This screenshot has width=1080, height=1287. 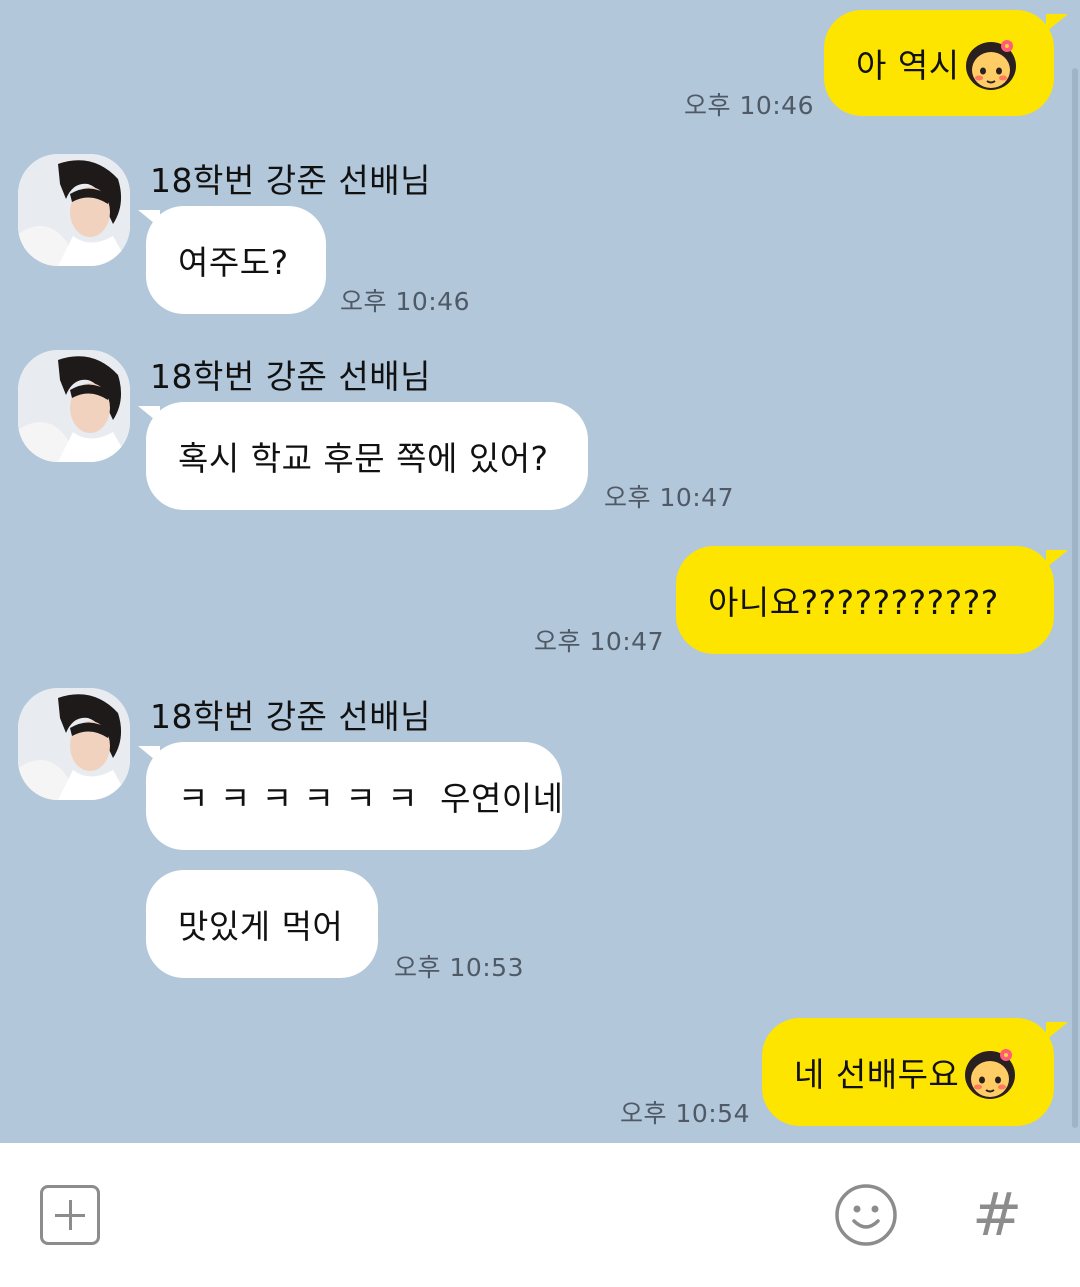 I want to click on message-text: 아 역시, so click(x=908, y=65).